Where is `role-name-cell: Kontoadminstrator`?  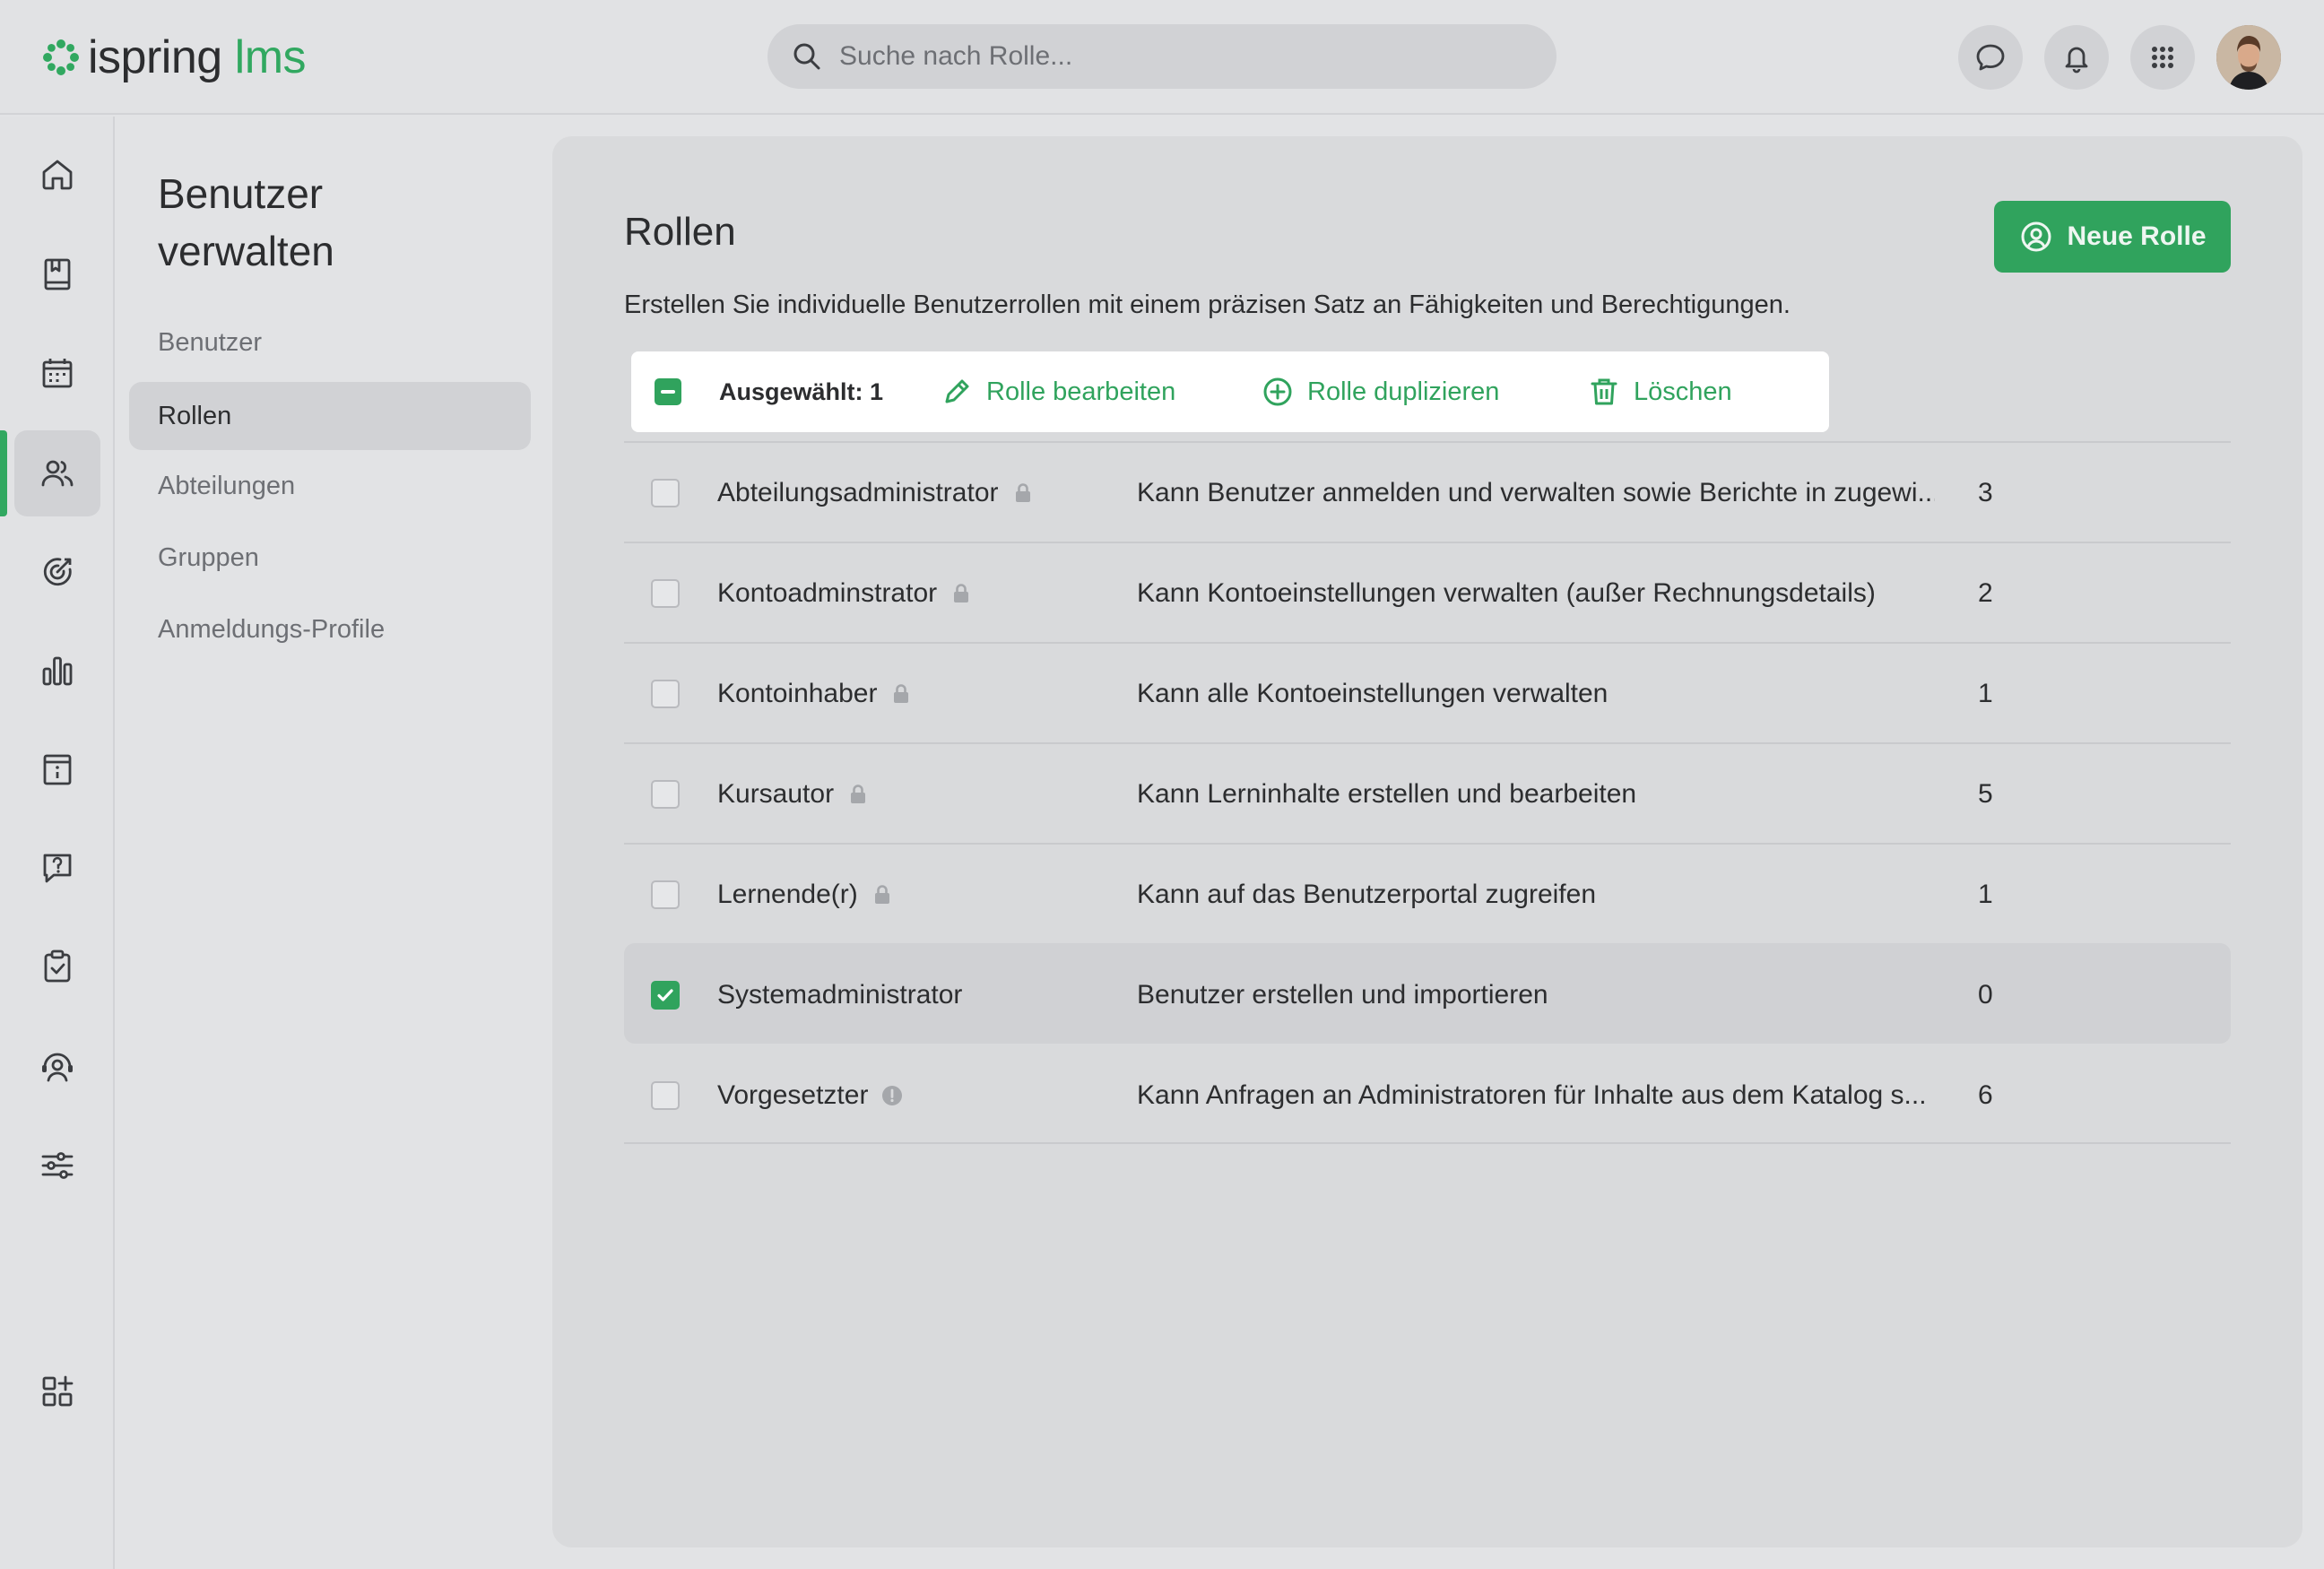
role-name-cell: Kontoadminstrator is located at coordinates (845, 593).